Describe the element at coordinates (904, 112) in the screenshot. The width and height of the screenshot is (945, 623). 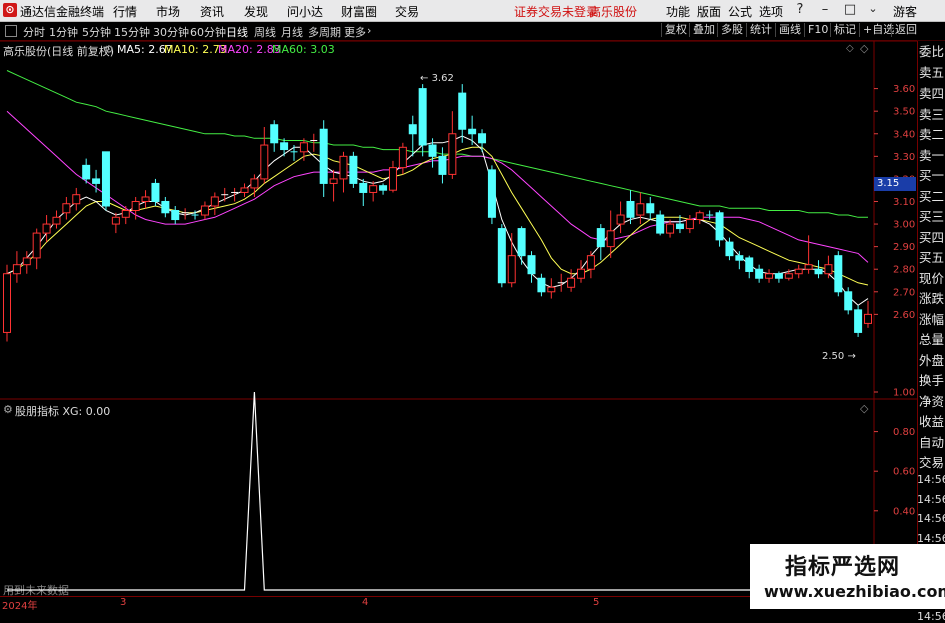
I see `price-tick-label-1: 3.50` at that location.